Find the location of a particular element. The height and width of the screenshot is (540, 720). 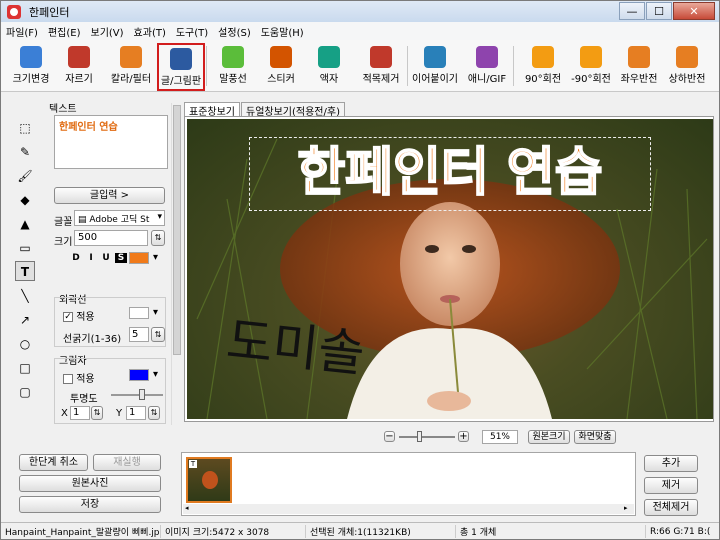

toolbar-button-merge: 이어붙이기 is located at coordinates (435, 67).